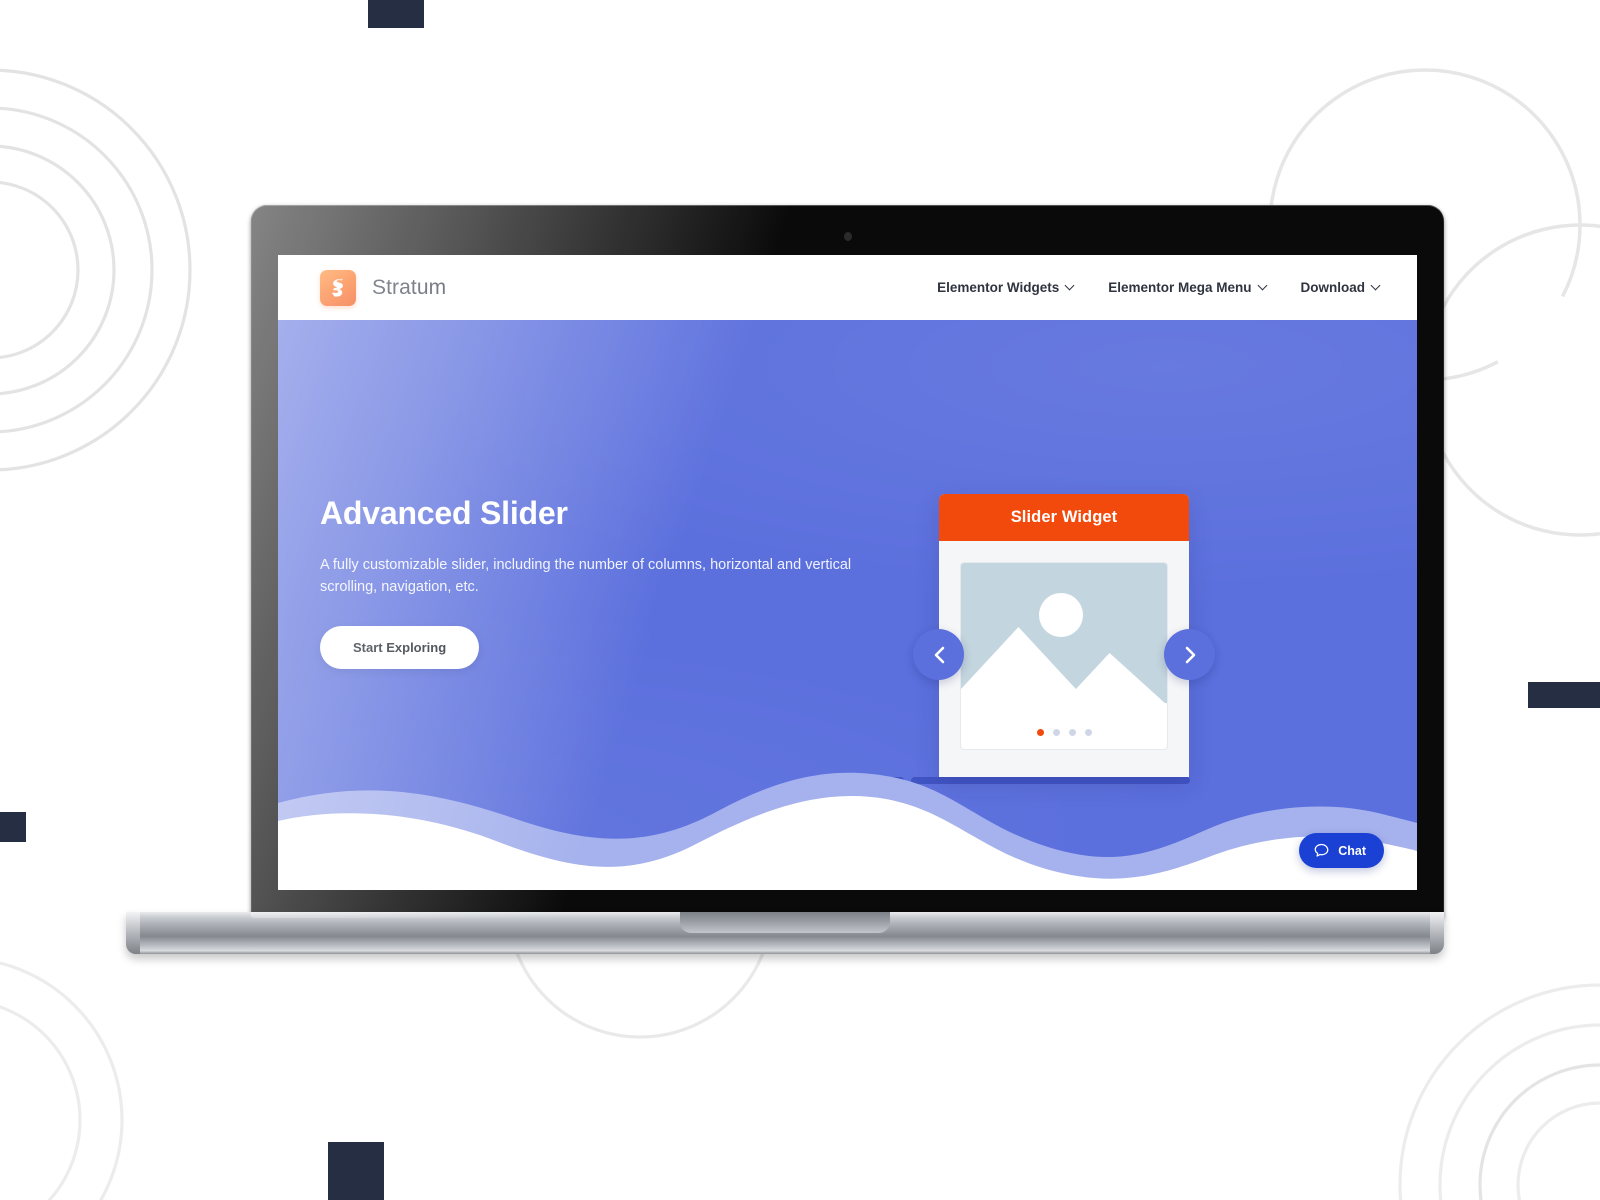  What do you see at coordinates (785, 922) in the screenshot?
I see `laptop-base-notch` at bounding box center [785, 922].